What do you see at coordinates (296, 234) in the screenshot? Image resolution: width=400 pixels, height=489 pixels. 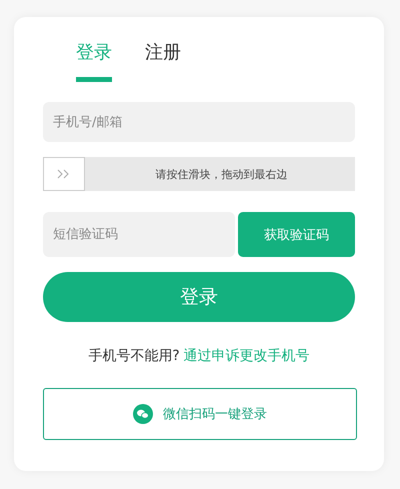 I see `get-code-button: 获取验证码` at bounding box center [296, 234].